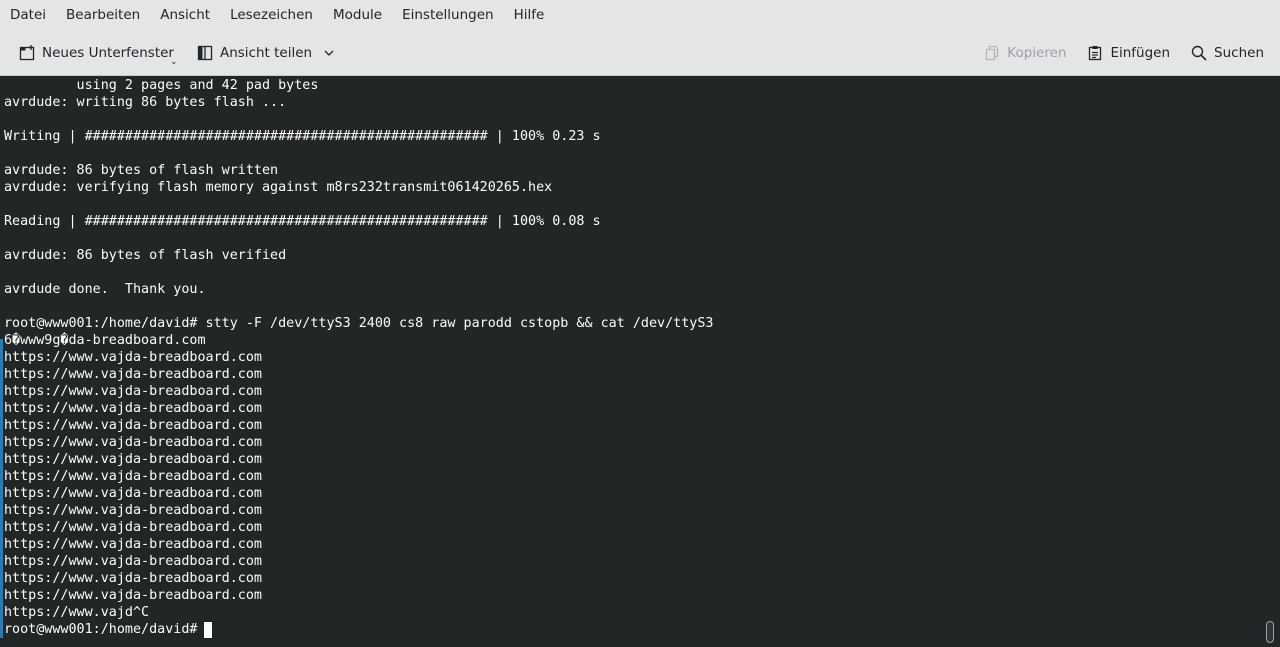 This screenshot has width=1280, height=647. Describe the element at coordinates (357, 15) in the screenshot. I see `menu-plugins: Module` at that location.